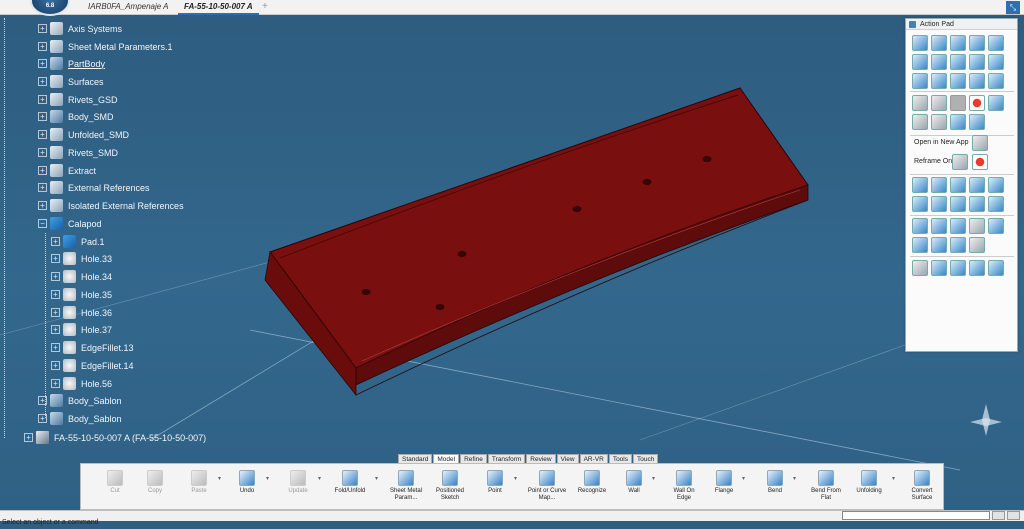 This screenshot has width=1024, height=529. What do you see at coordinates (996, 81) in the screenshot?
I see `surface-stamp-icon` at bounding box center [996, 81].